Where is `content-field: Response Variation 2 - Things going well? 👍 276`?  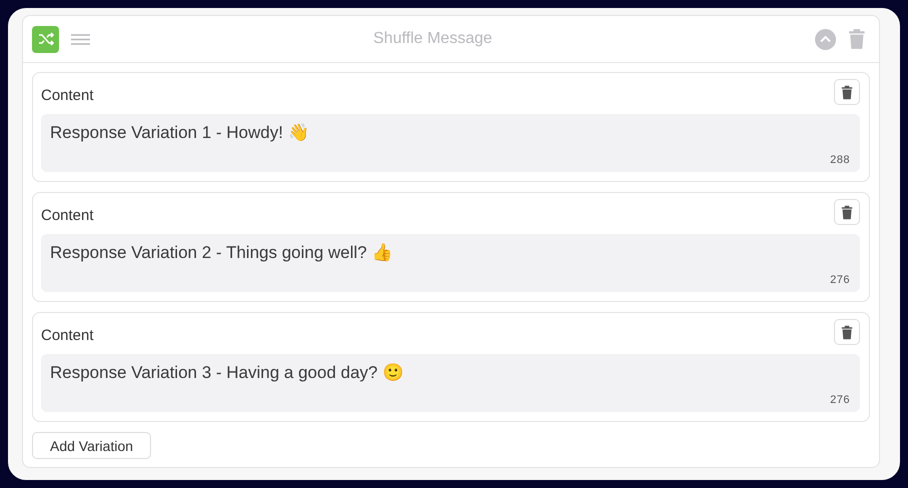
content-field: Response Variation 2 - Things going well? 👍 276 is located at coordinates (450, 263).